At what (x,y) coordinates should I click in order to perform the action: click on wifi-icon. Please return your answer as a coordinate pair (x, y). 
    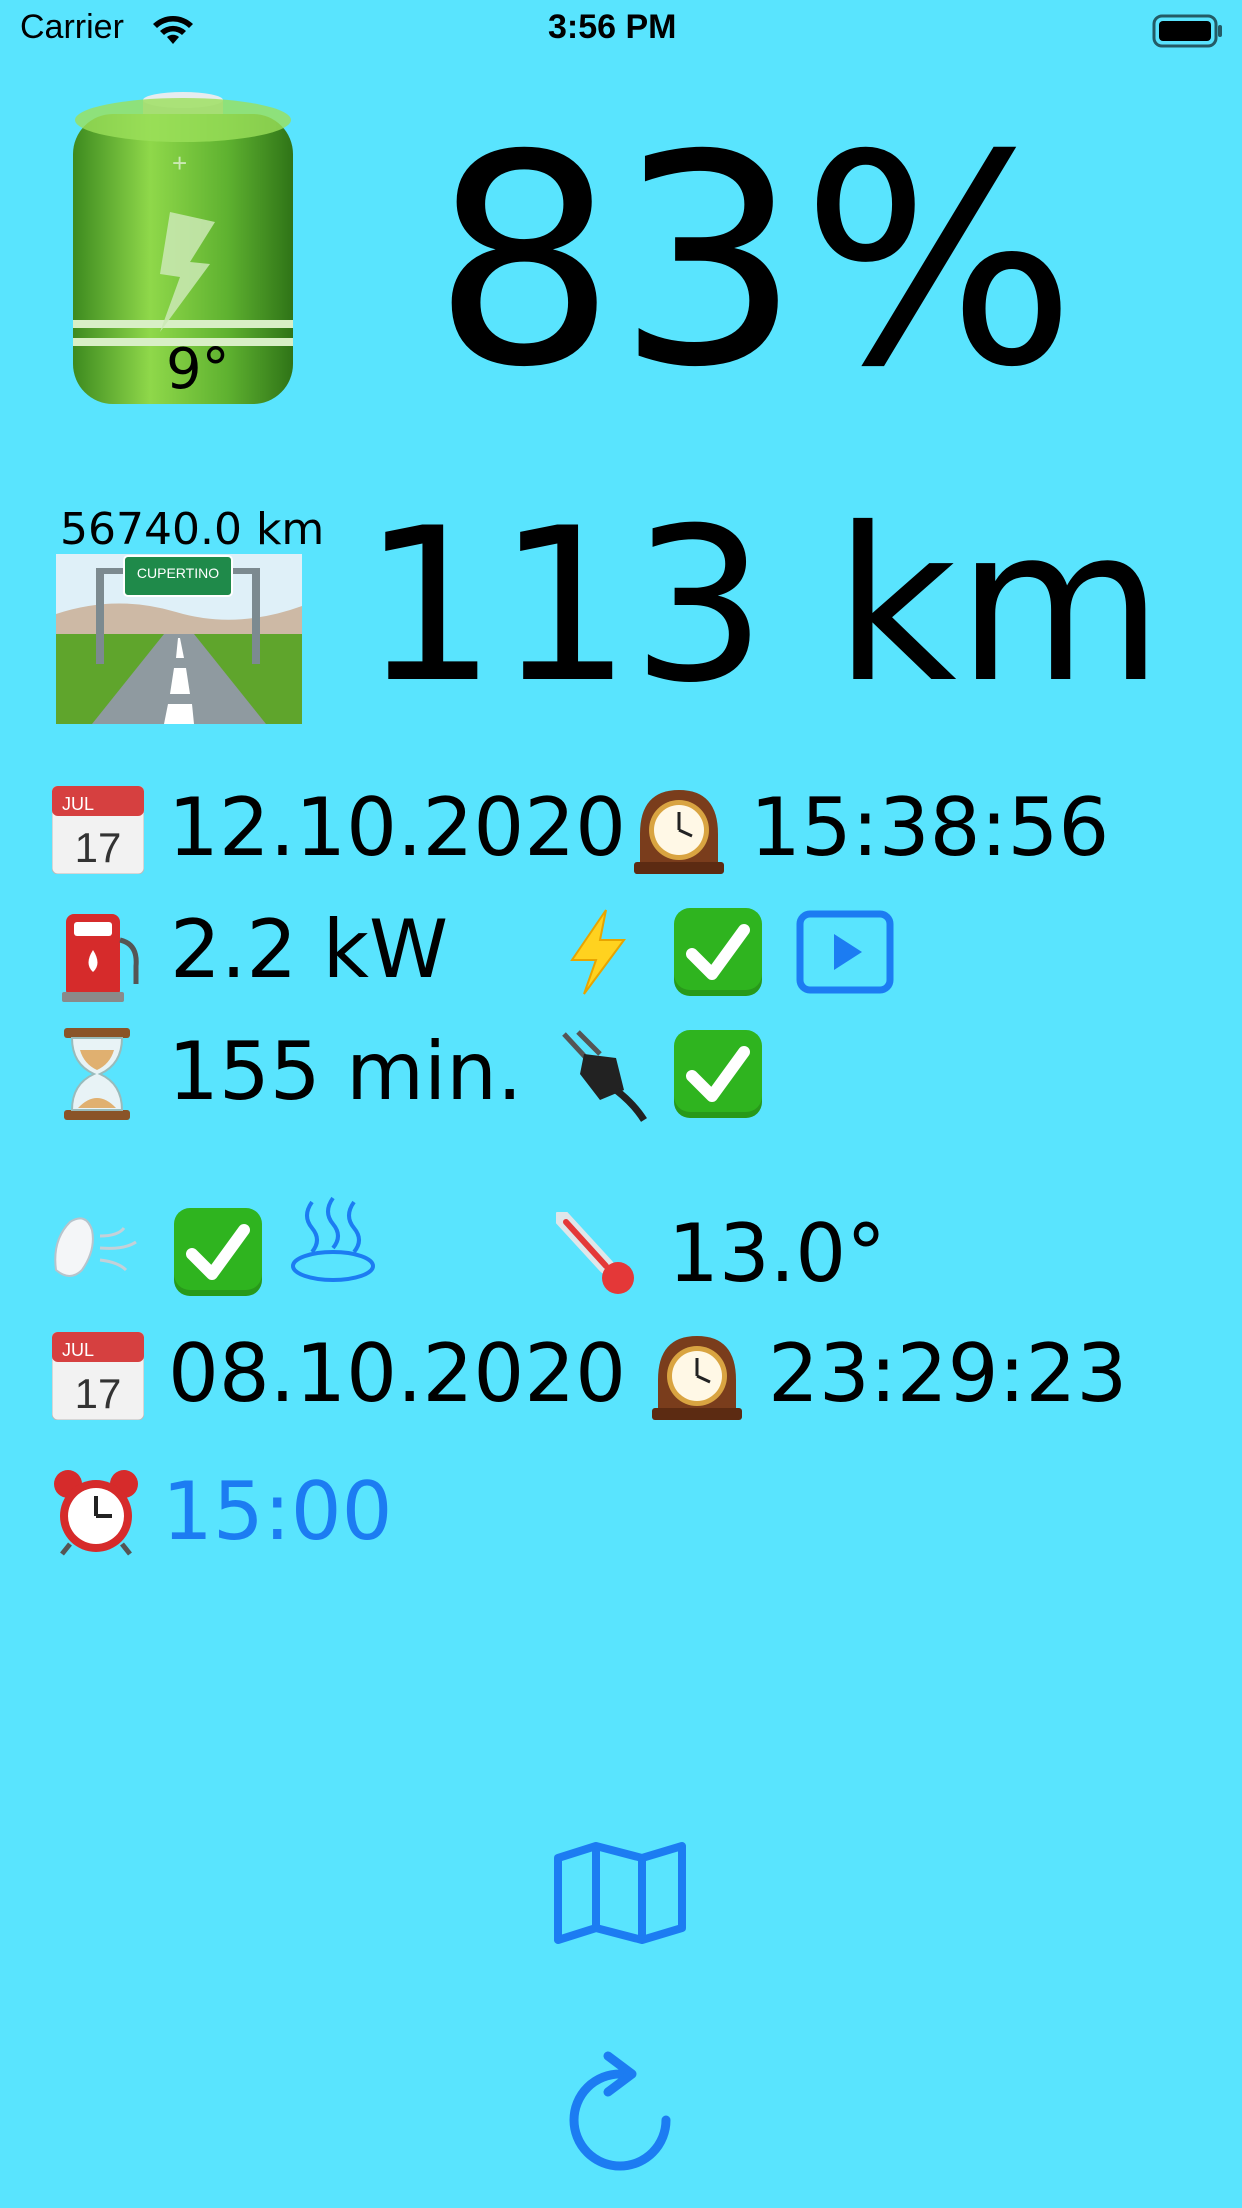
    Looking at the image, I should click on (173, 32).